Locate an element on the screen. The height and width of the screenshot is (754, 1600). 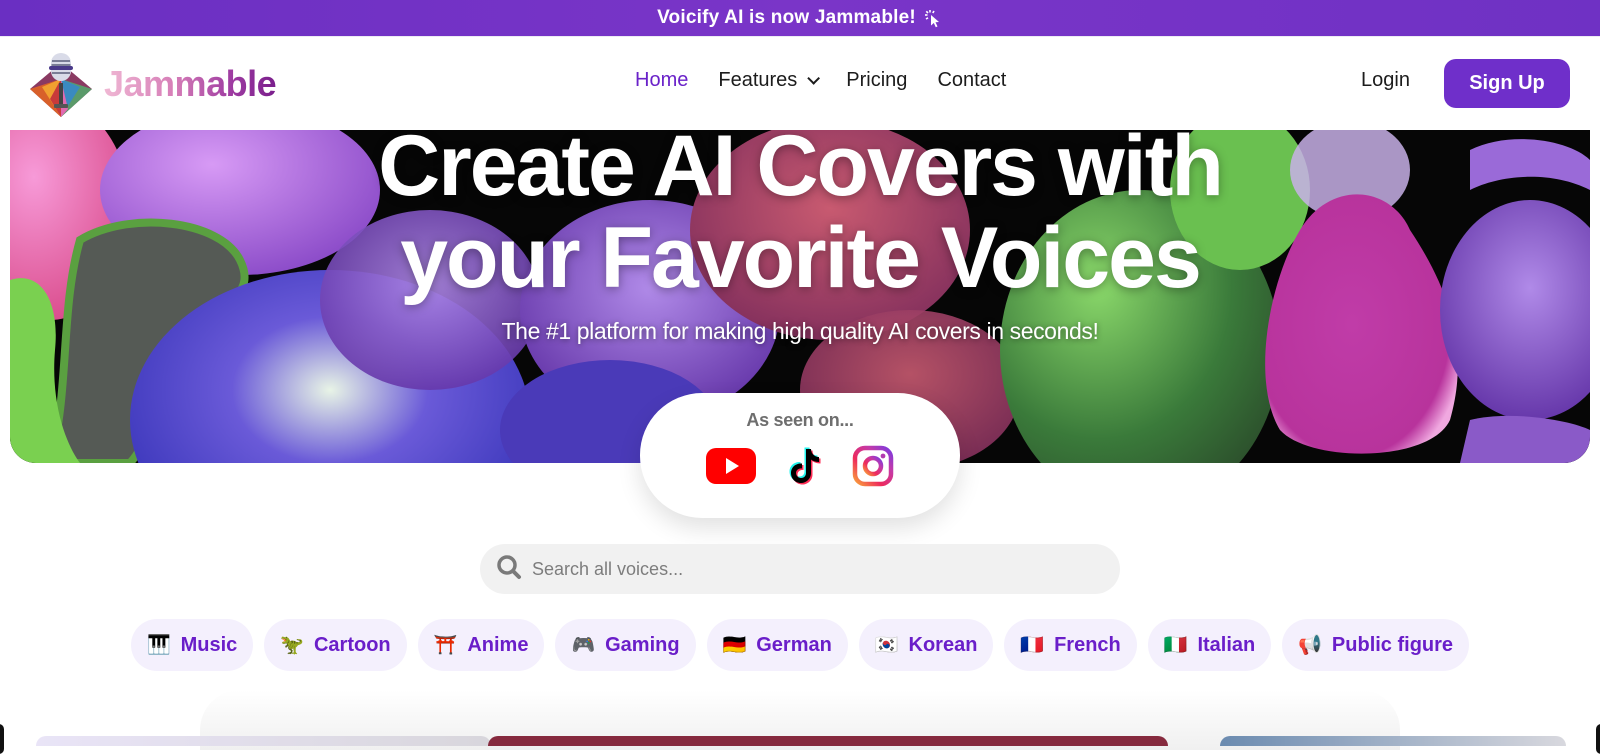
nav-contact-label: Contact is located at coordinates (972, 80).